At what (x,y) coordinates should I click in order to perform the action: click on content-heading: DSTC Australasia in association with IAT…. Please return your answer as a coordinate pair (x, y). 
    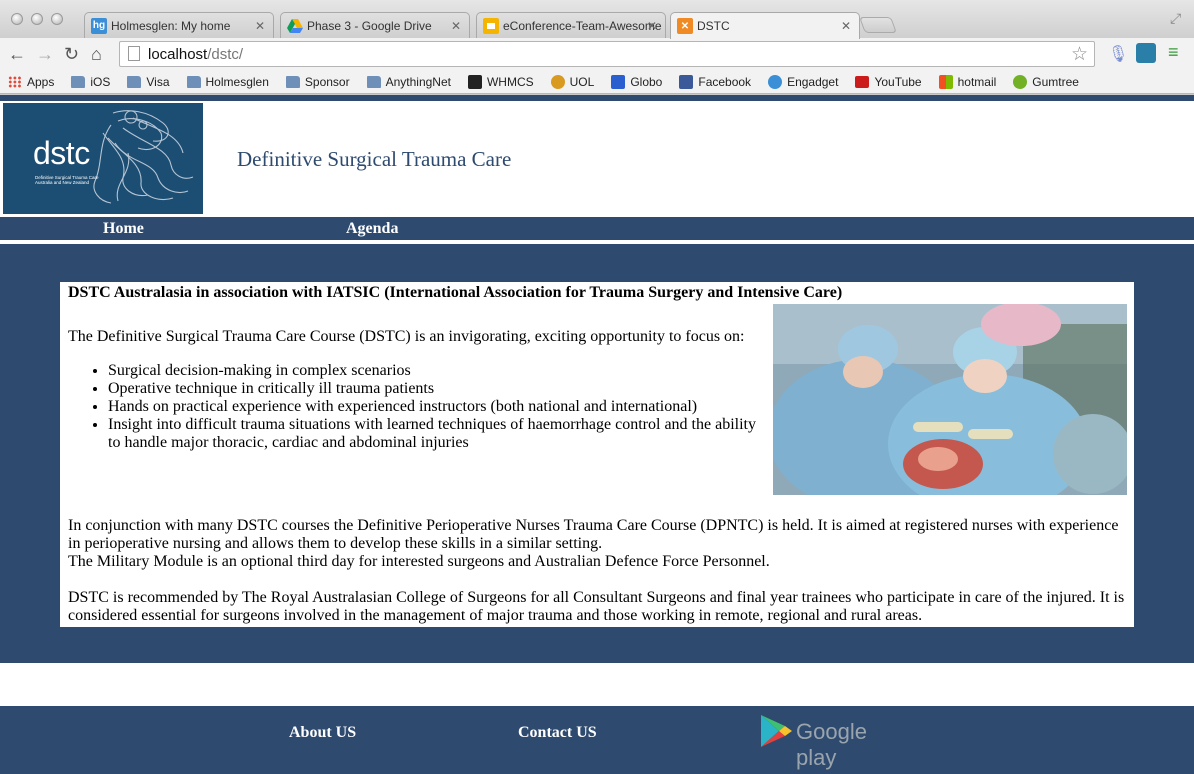
    Looking at the image, I should click on (455, 292).